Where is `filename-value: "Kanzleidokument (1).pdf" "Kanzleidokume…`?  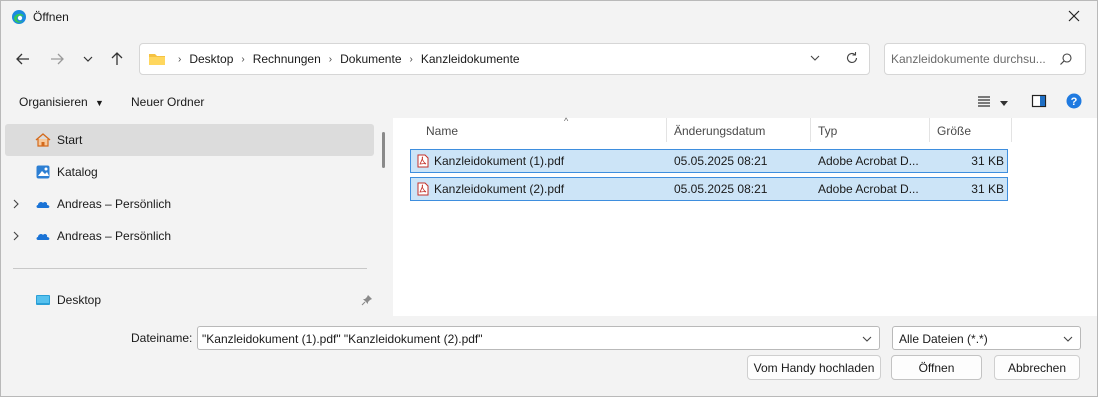
filename-value: "Kanzleidokument (1).pdf" "Kanzleidokume… is located at coordinates (342, 339).